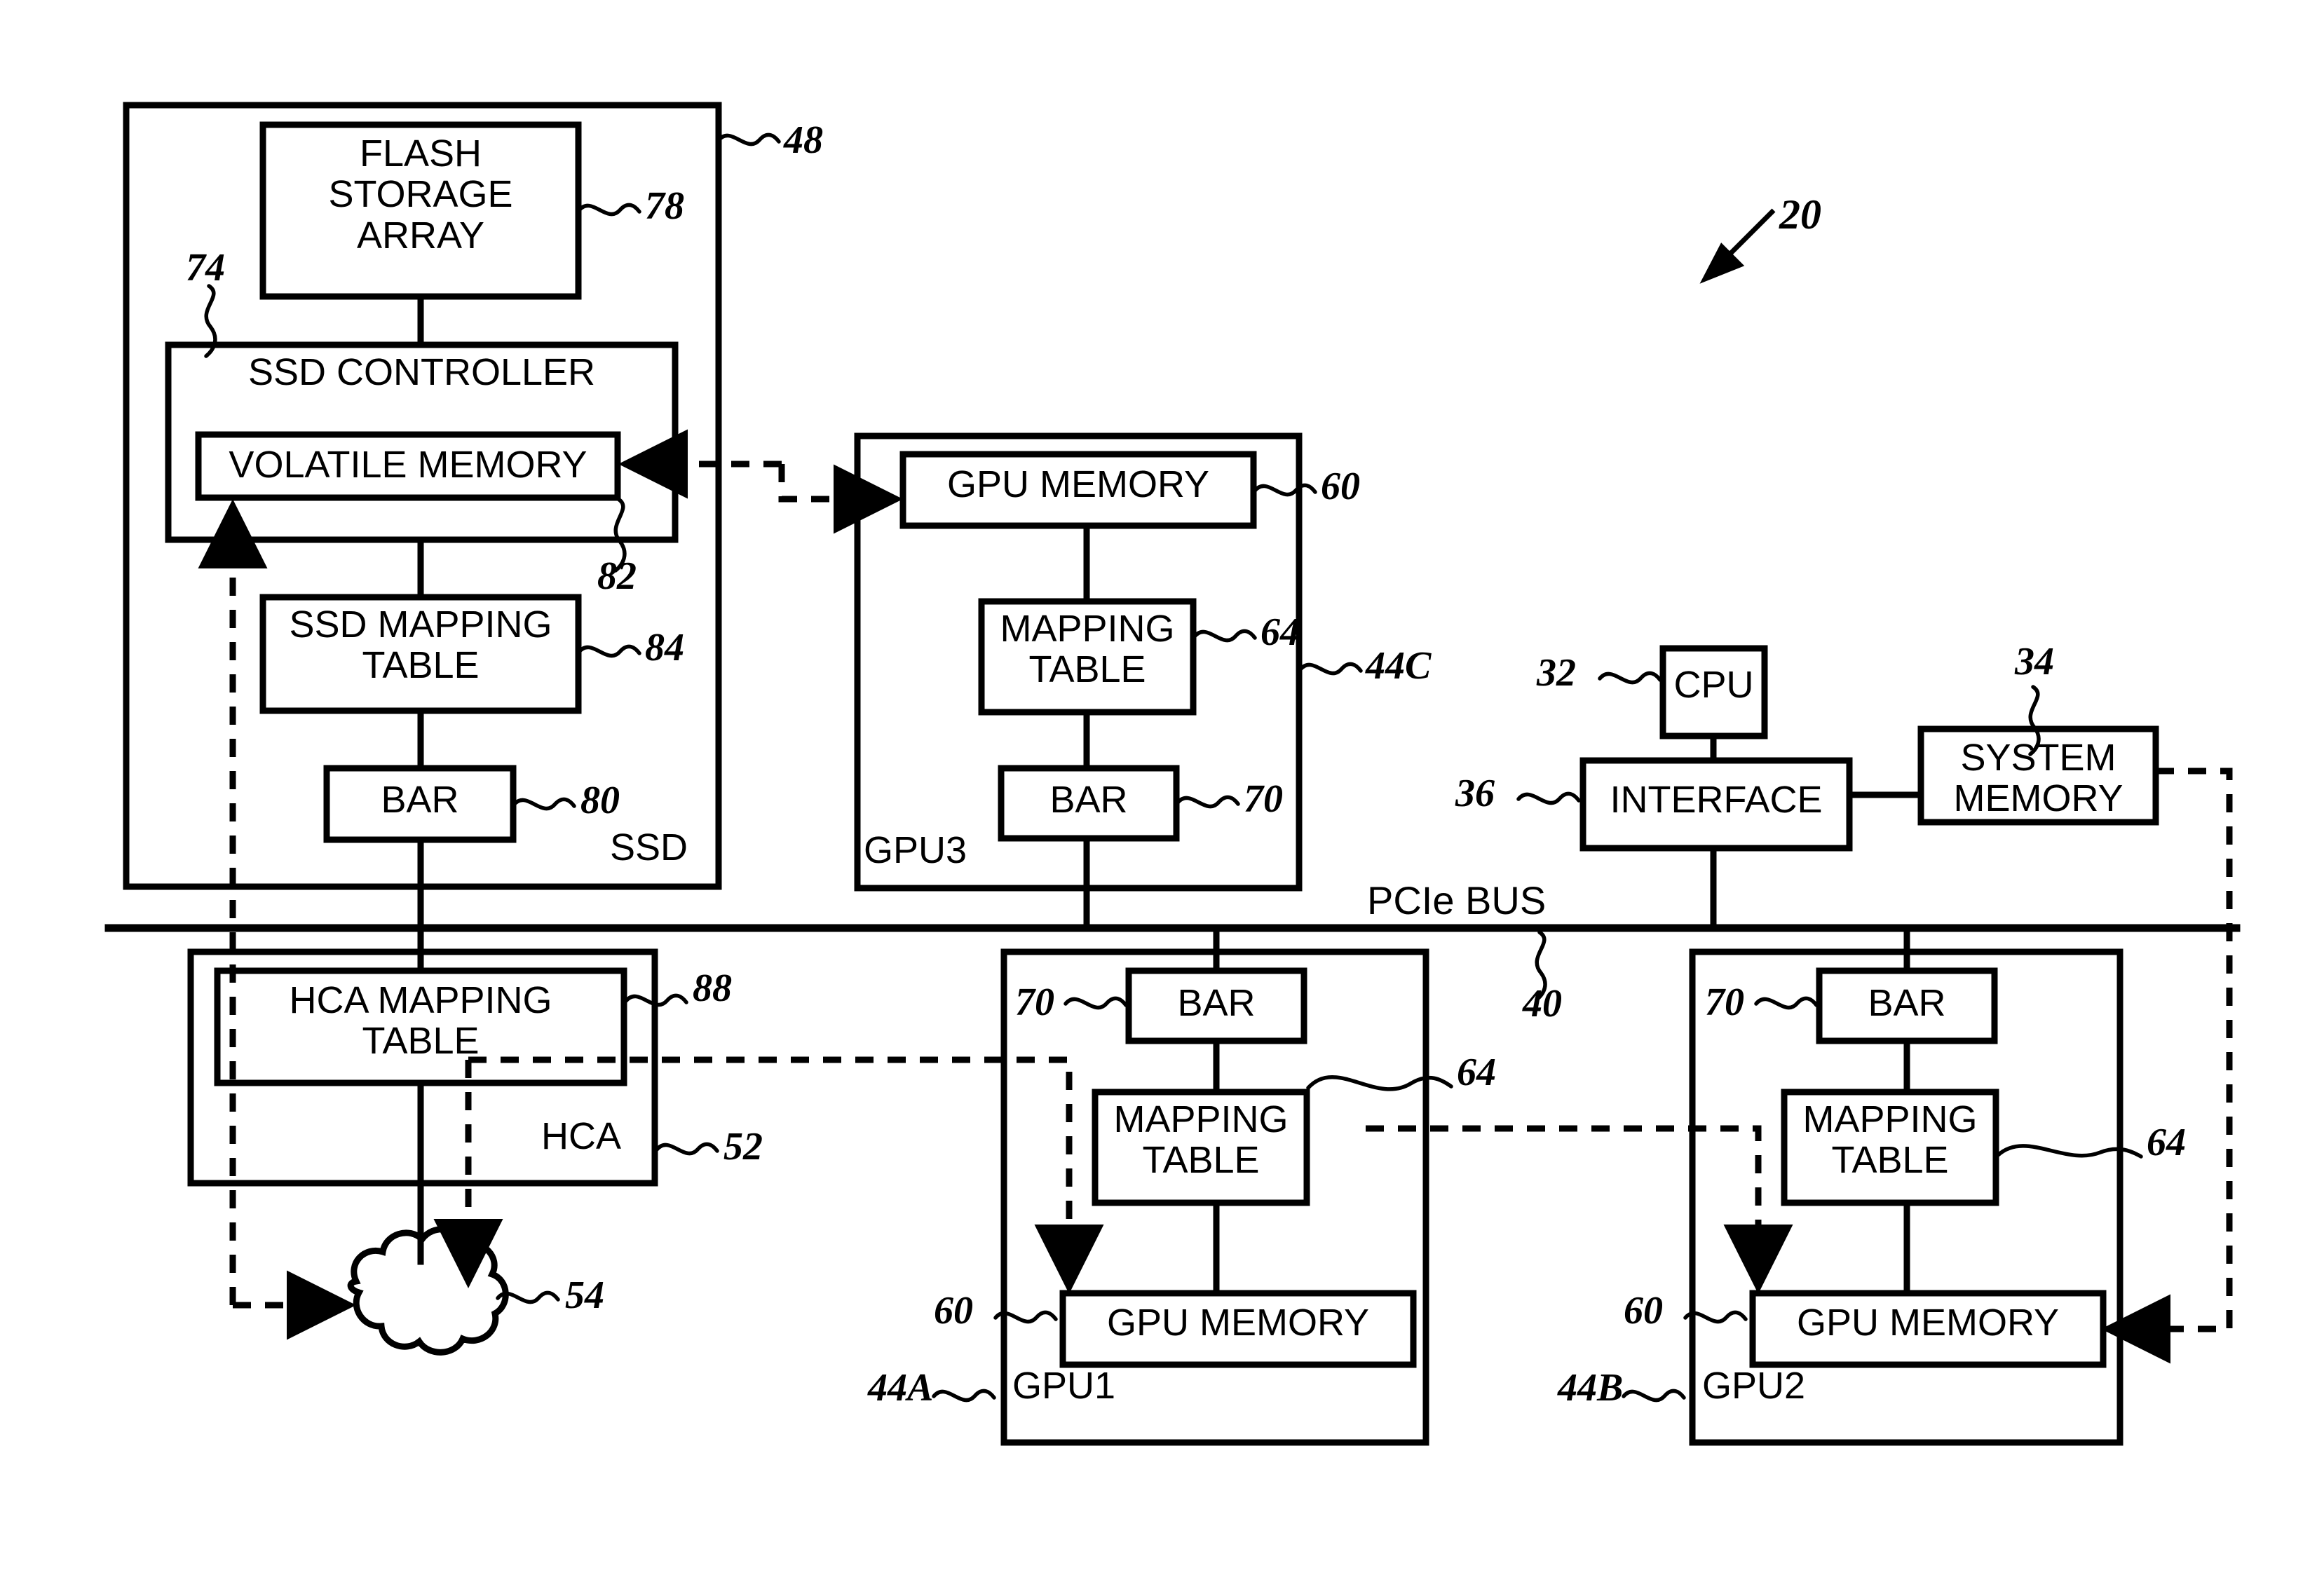  Describe the element at coordinates (2038, 778) in the screenshot. I see `system-memory-label: SYSTEM MEMORY` at that location.